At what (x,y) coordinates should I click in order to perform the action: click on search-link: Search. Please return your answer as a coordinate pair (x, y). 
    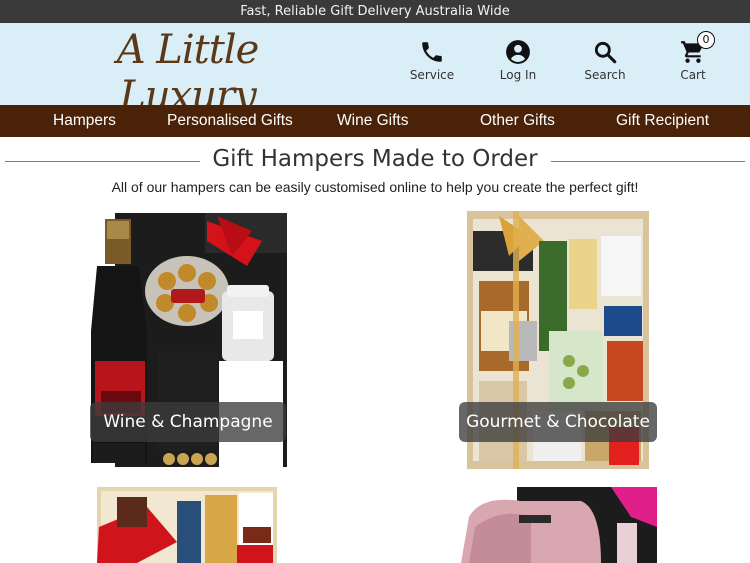
    Looking at the image, I should click on (605, 60).